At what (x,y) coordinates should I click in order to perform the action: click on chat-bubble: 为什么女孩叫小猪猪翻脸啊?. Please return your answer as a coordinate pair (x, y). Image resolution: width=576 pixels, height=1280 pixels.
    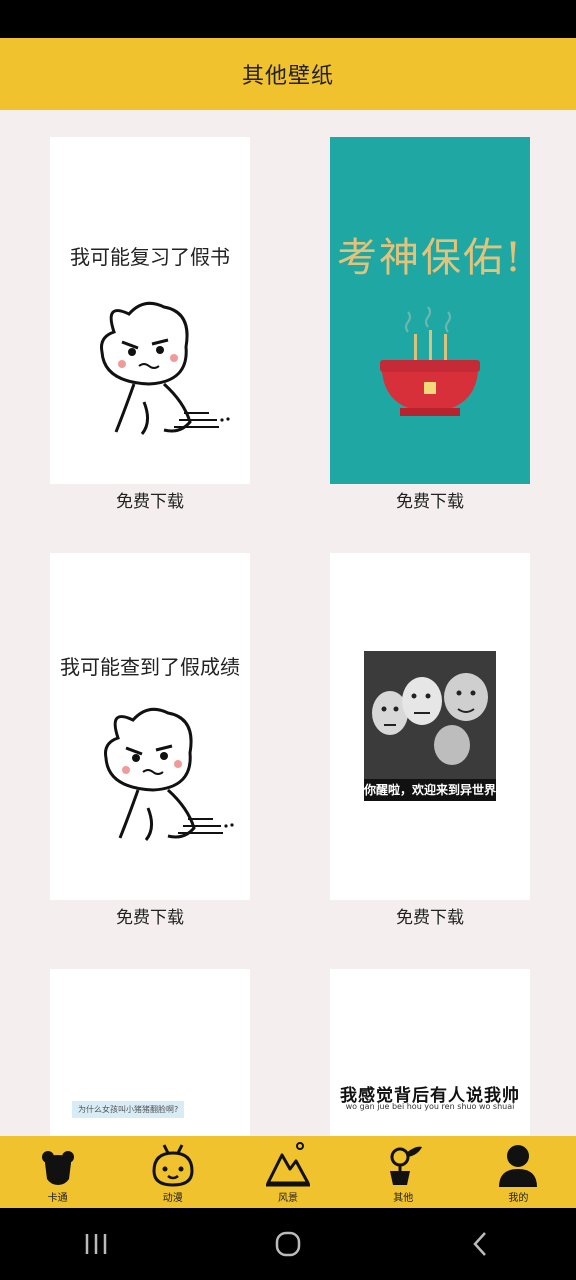
    Looking at the image, I should click on (128, 1109).